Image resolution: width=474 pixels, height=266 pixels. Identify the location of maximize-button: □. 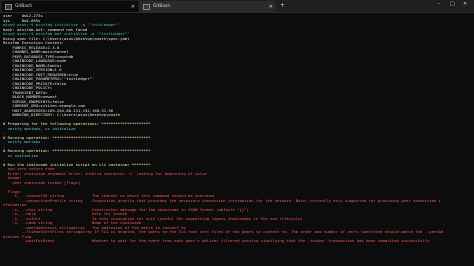
(452, 4).